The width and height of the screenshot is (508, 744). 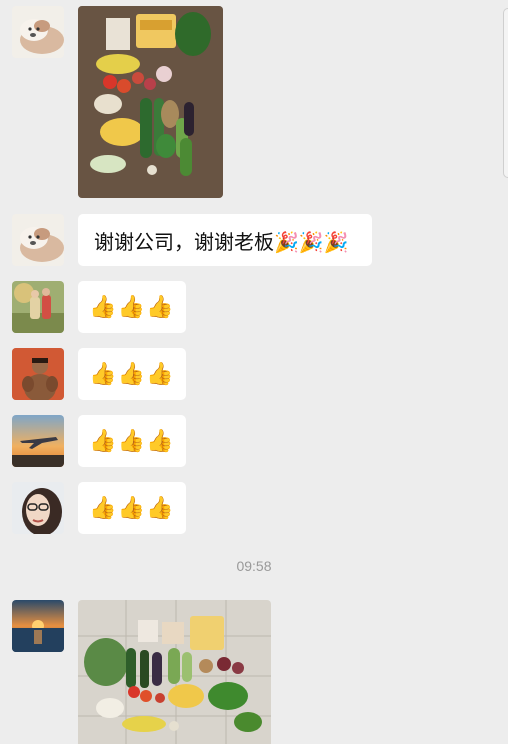 What do you see at coordinates (38, 307) in the screenshot?
I see `avatar-couple-outdoor` at bounding box center [38, 307].